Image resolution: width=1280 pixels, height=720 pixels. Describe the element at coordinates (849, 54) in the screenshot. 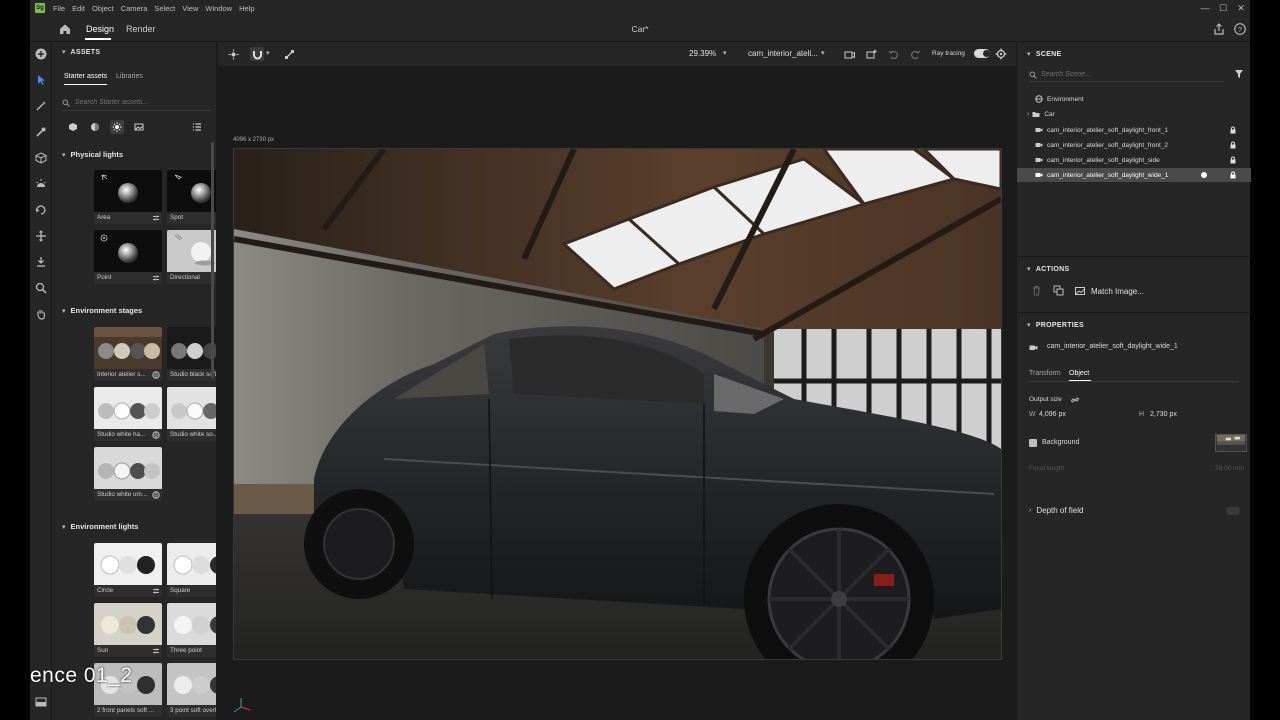

I see `camera-bookmark-icon` at that location.